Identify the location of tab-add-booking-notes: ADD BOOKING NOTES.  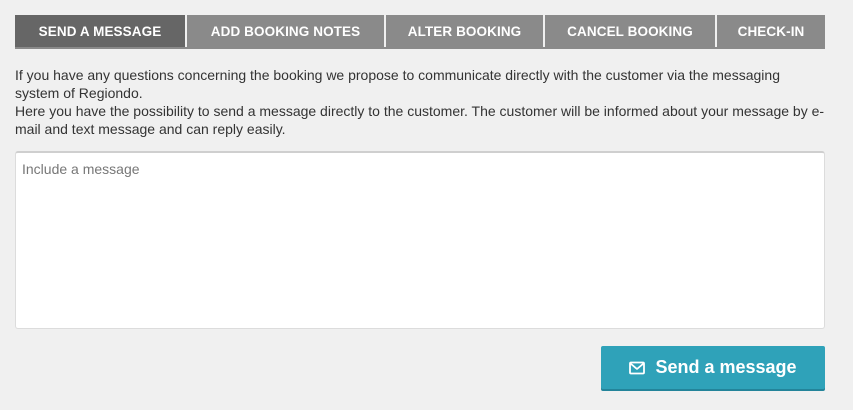
(286, 31).